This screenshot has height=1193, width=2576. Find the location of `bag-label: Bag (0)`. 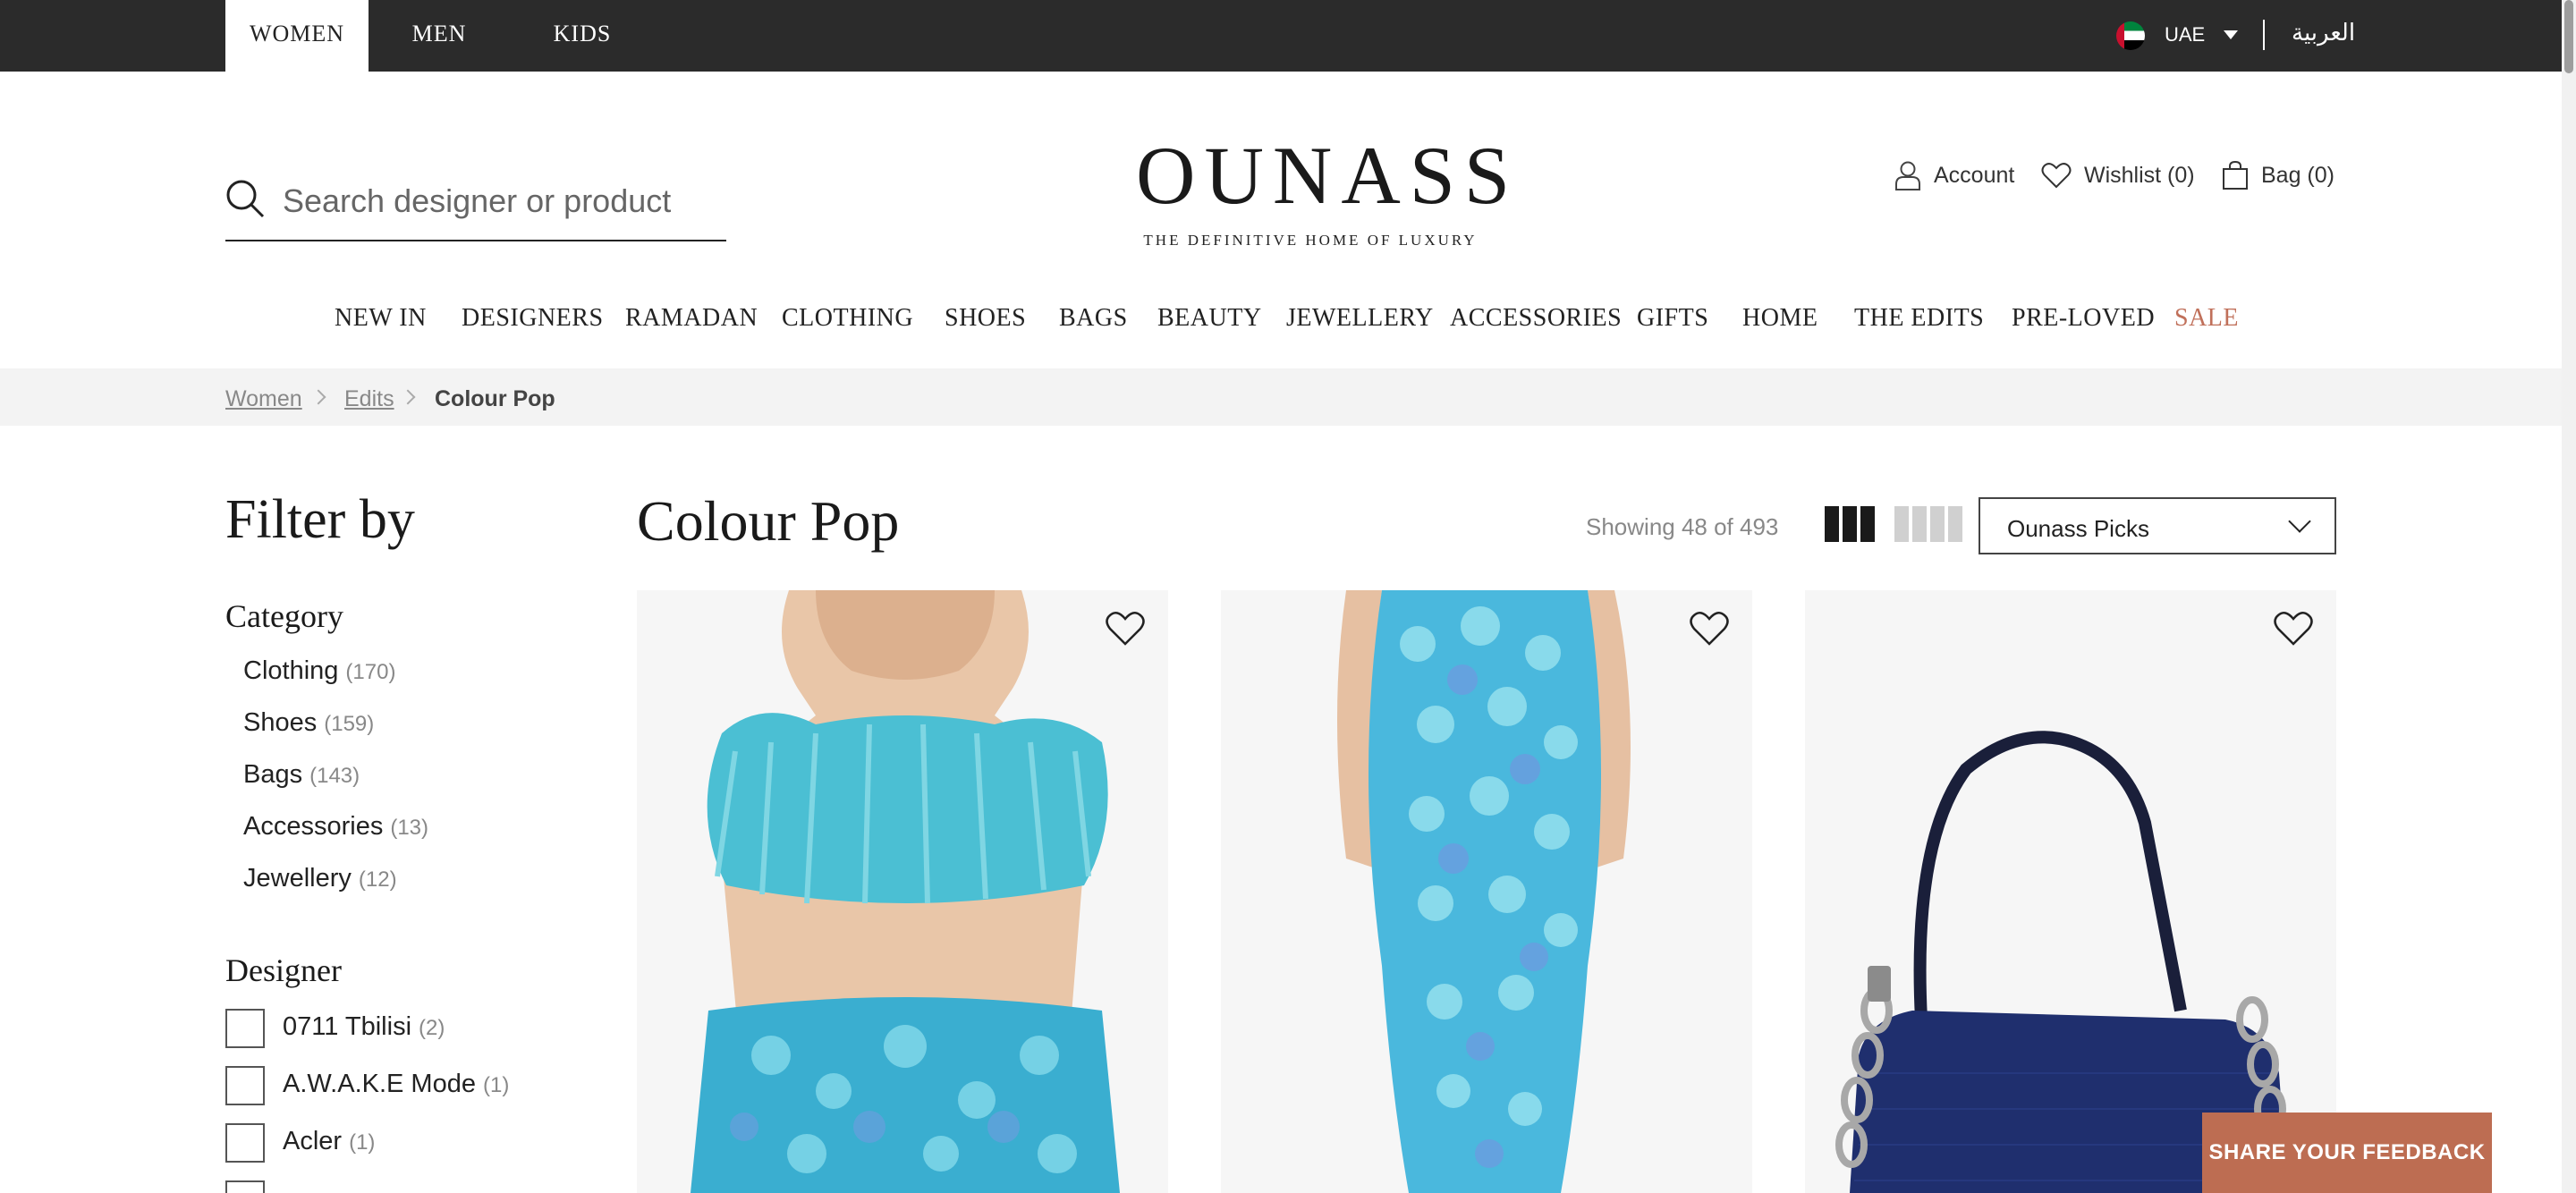

bag-label: Bag (0) is located at coordinates (2297, 175).